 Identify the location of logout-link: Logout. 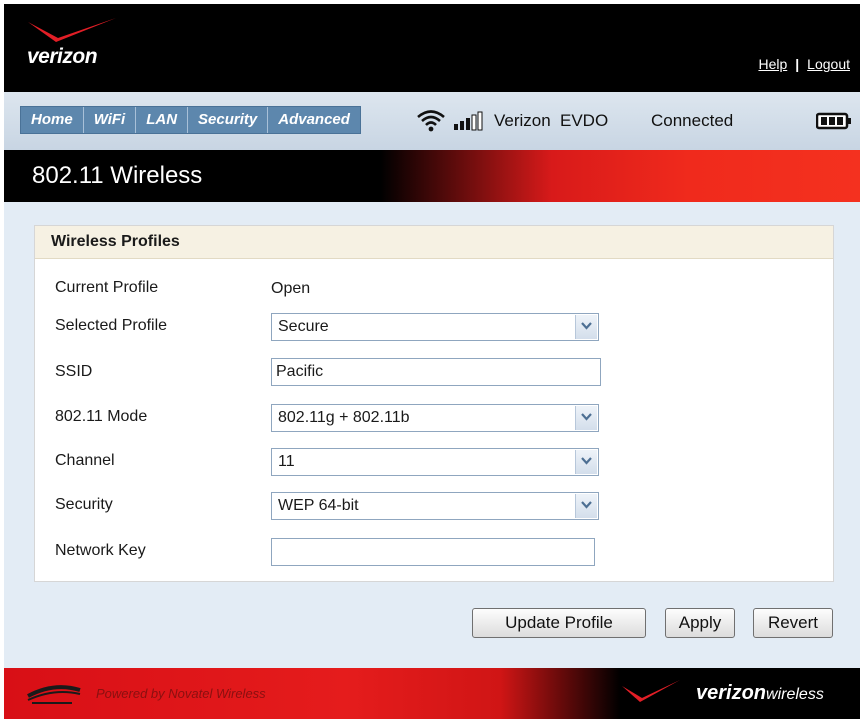
(828, 64).